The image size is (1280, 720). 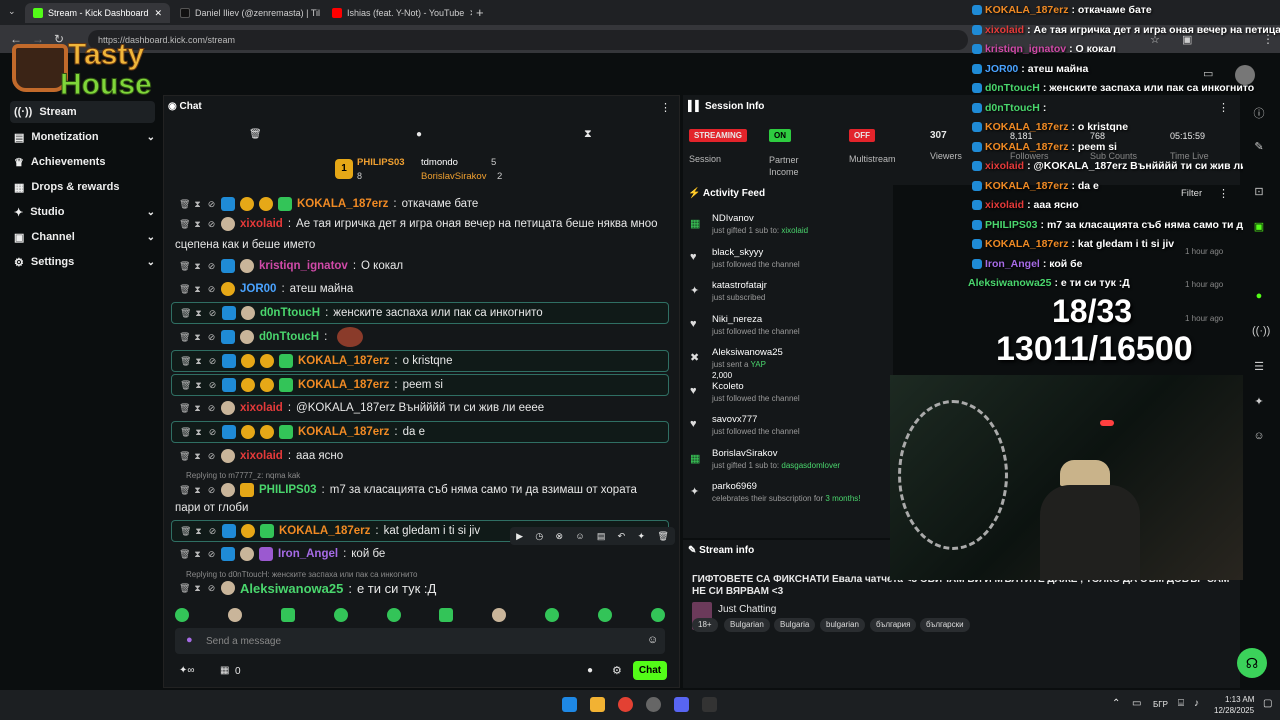 I want to click on chat-username: Aleksiwanowa25, so click(x=291, y=588).